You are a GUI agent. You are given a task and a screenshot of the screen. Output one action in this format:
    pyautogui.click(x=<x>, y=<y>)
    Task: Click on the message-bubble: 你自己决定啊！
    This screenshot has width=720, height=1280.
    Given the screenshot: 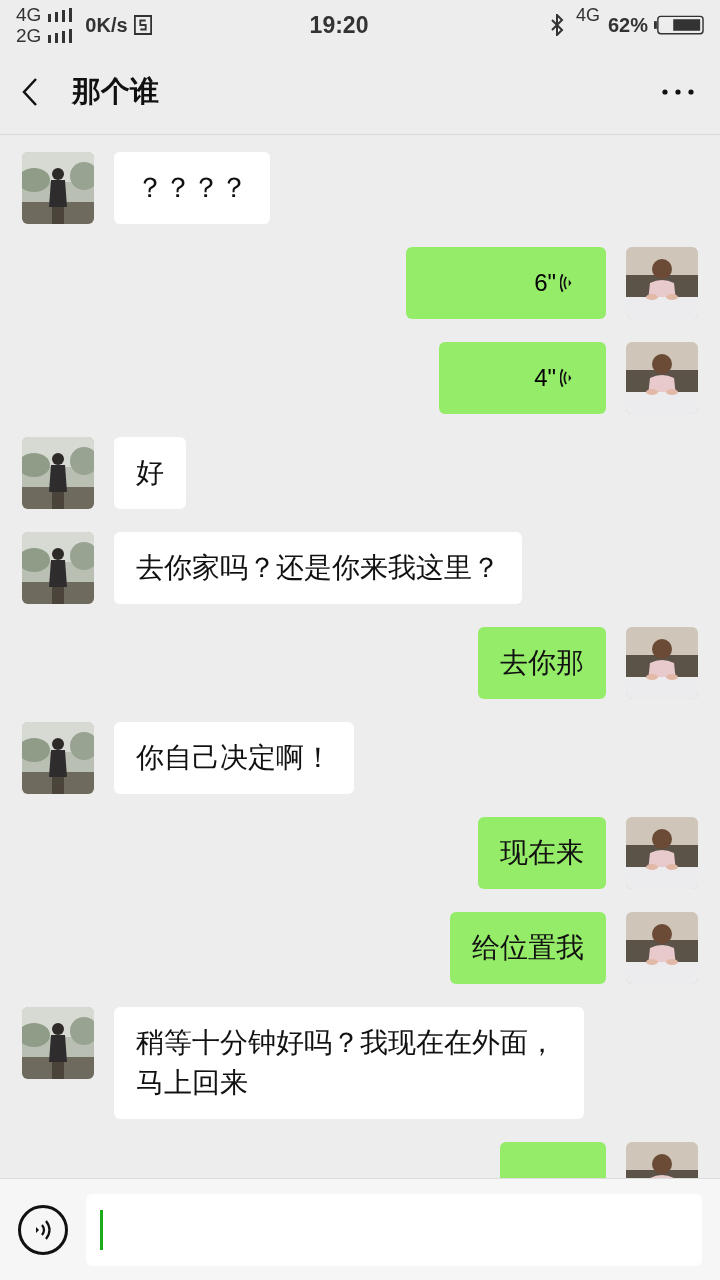 What is the action you would take?
    pyautogui.click(x=234, y=758)
    